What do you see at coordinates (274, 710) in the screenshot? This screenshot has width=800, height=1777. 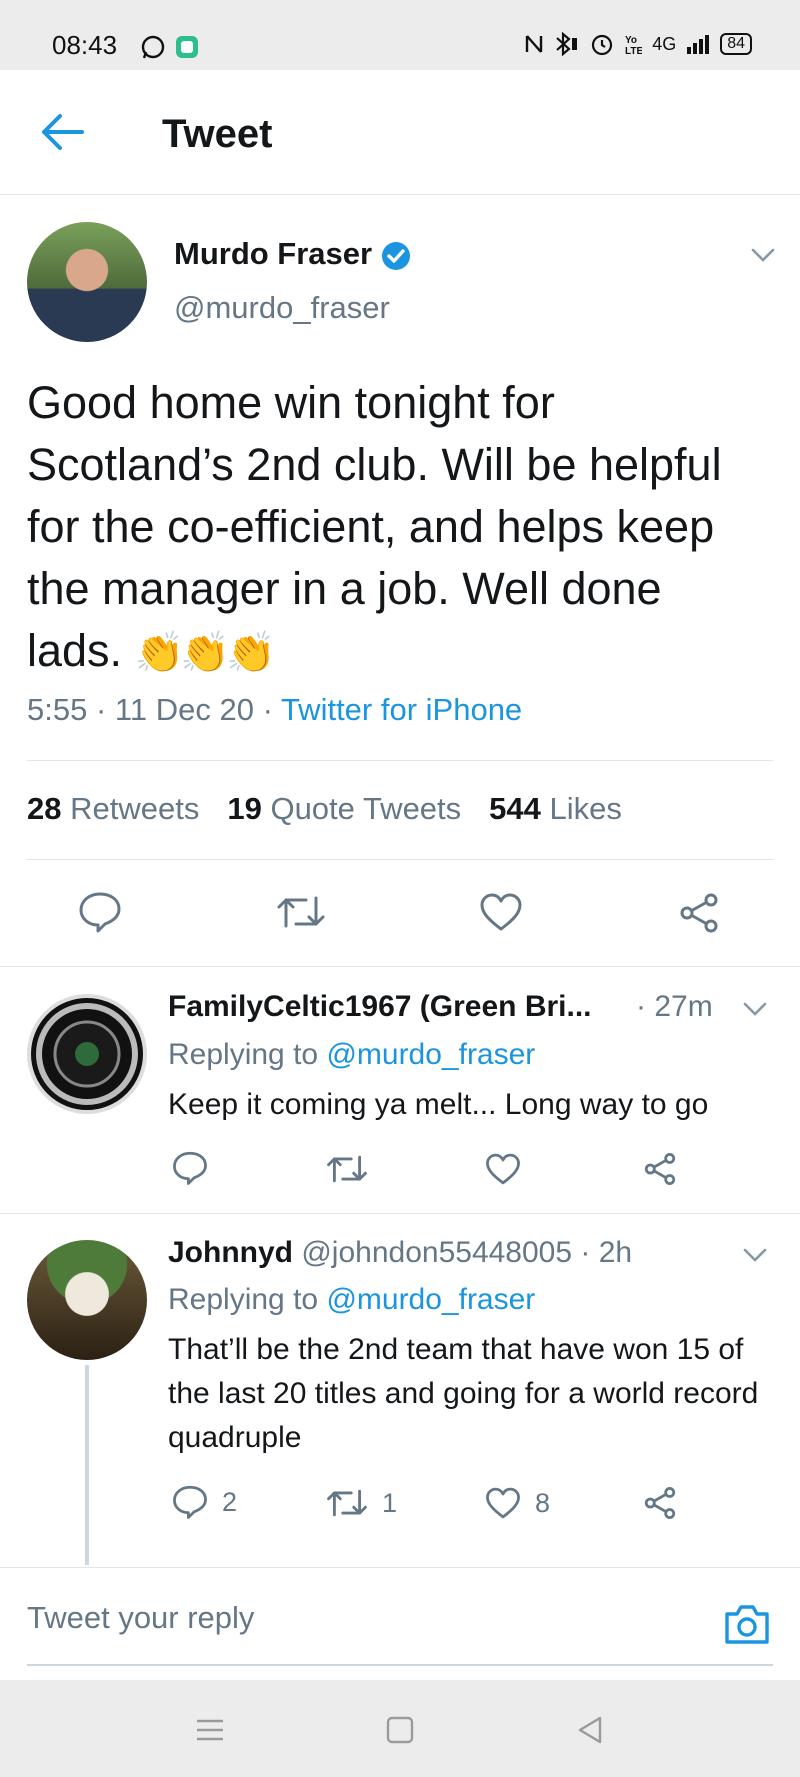 I see `tweet-meta: 5:55 · 11 Dec 20 · Twitter for iPhone` at bounding box center [274, 710].